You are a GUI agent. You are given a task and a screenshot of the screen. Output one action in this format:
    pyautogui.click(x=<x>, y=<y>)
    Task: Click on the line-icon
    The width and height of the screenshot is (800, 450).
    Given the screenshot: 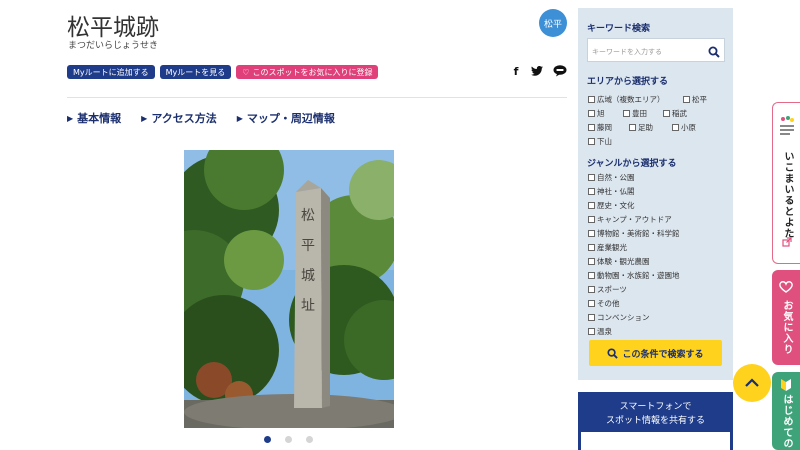 What is the action you would take?
    pyautogui.click(x=560, y=71)
    